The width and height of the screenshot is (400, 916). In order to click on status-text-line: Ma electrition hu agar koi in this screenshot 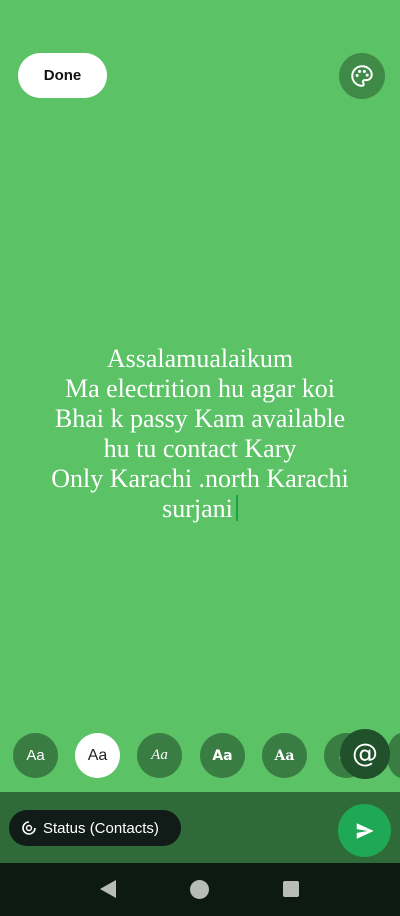, I will do `click(200, 388)`.